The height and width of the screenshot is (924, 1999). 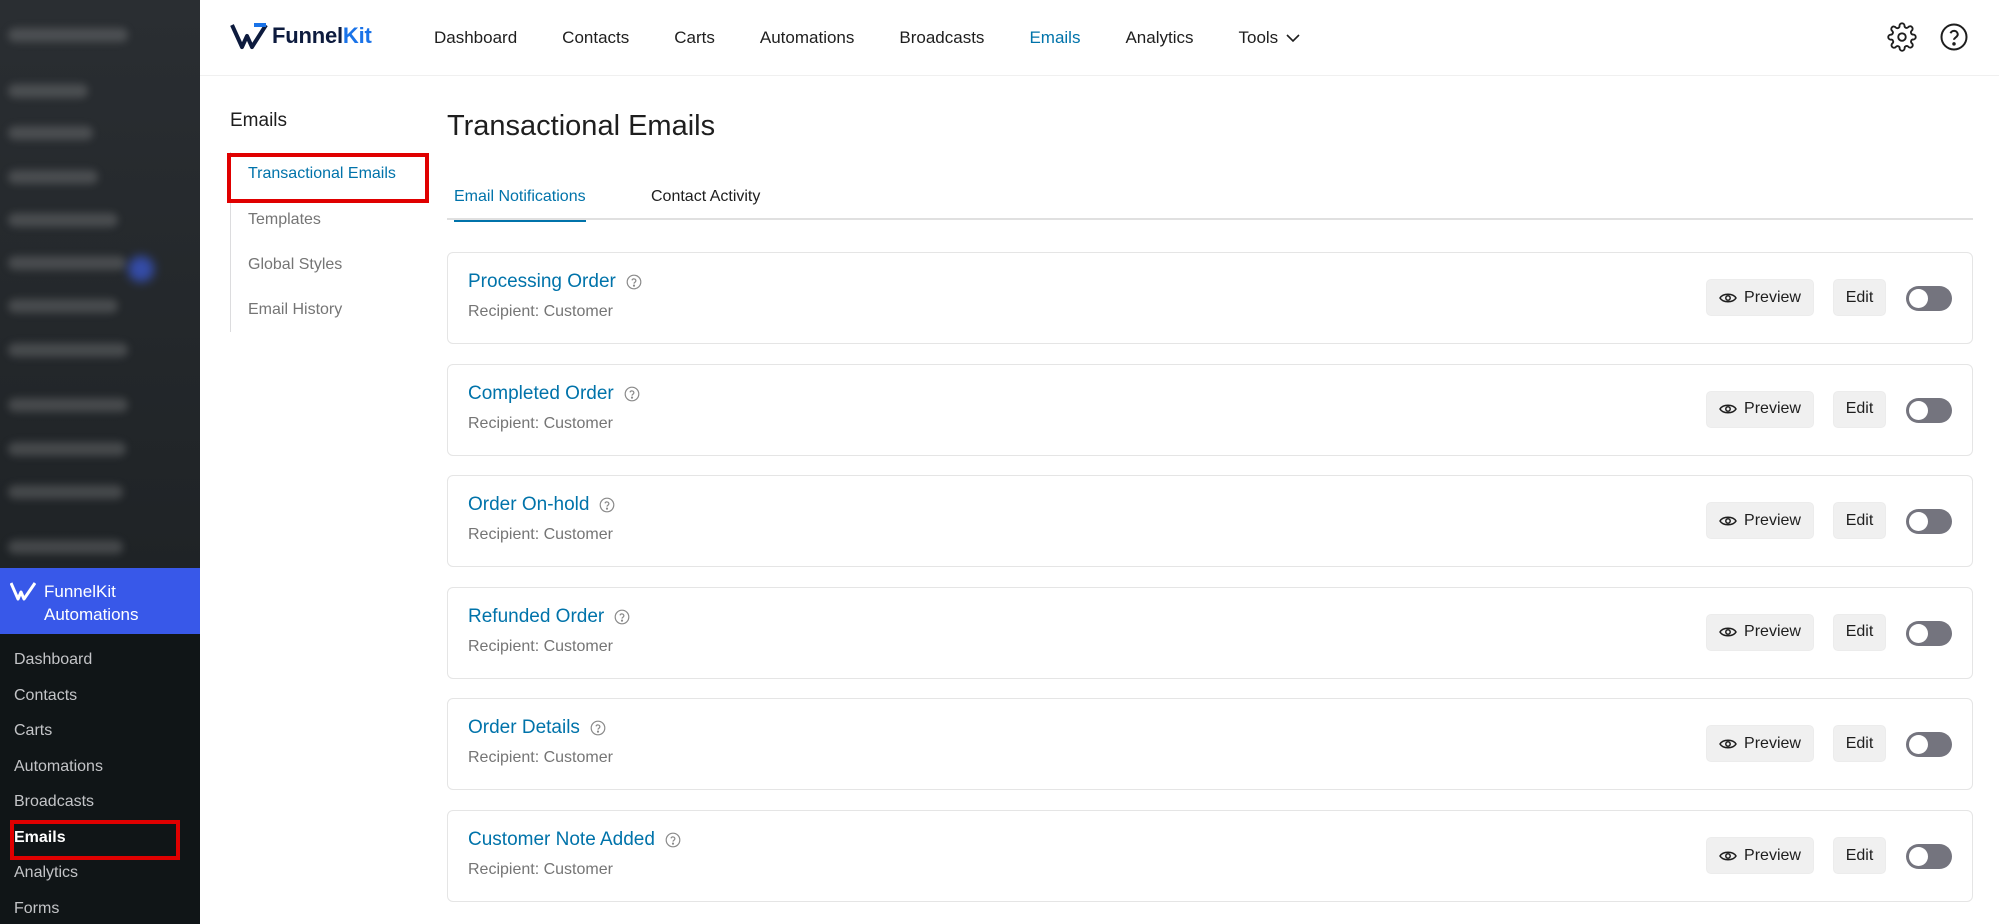 I want to click on nav-item: Emails, so click(x=1054, y=38).